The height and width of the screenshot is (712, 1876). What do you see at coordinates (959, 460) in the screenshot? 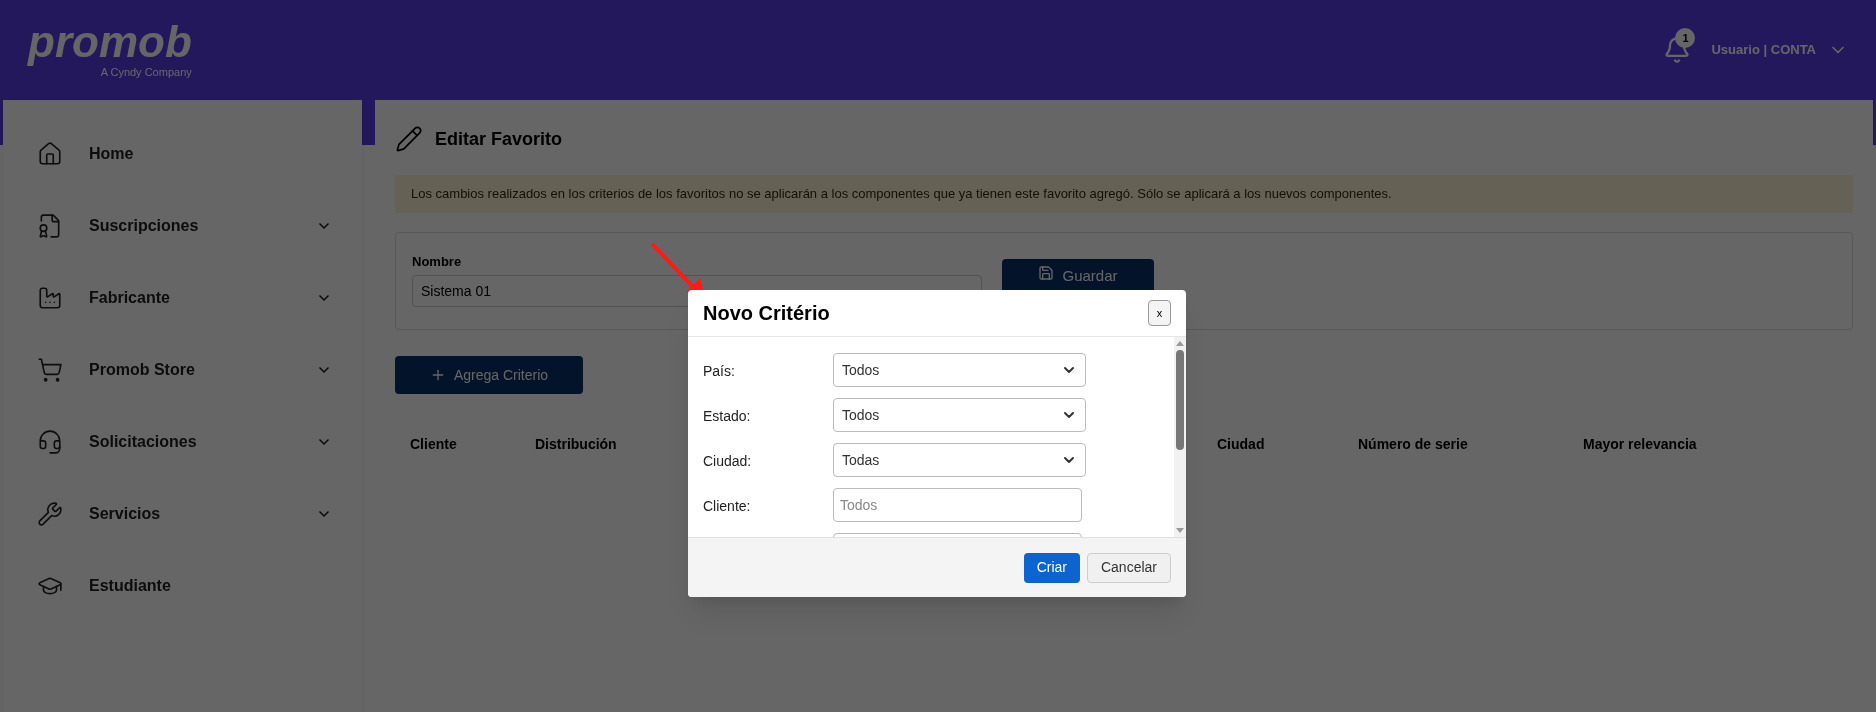
I see `dropdown: Todas` at bounding box center [959, 460].